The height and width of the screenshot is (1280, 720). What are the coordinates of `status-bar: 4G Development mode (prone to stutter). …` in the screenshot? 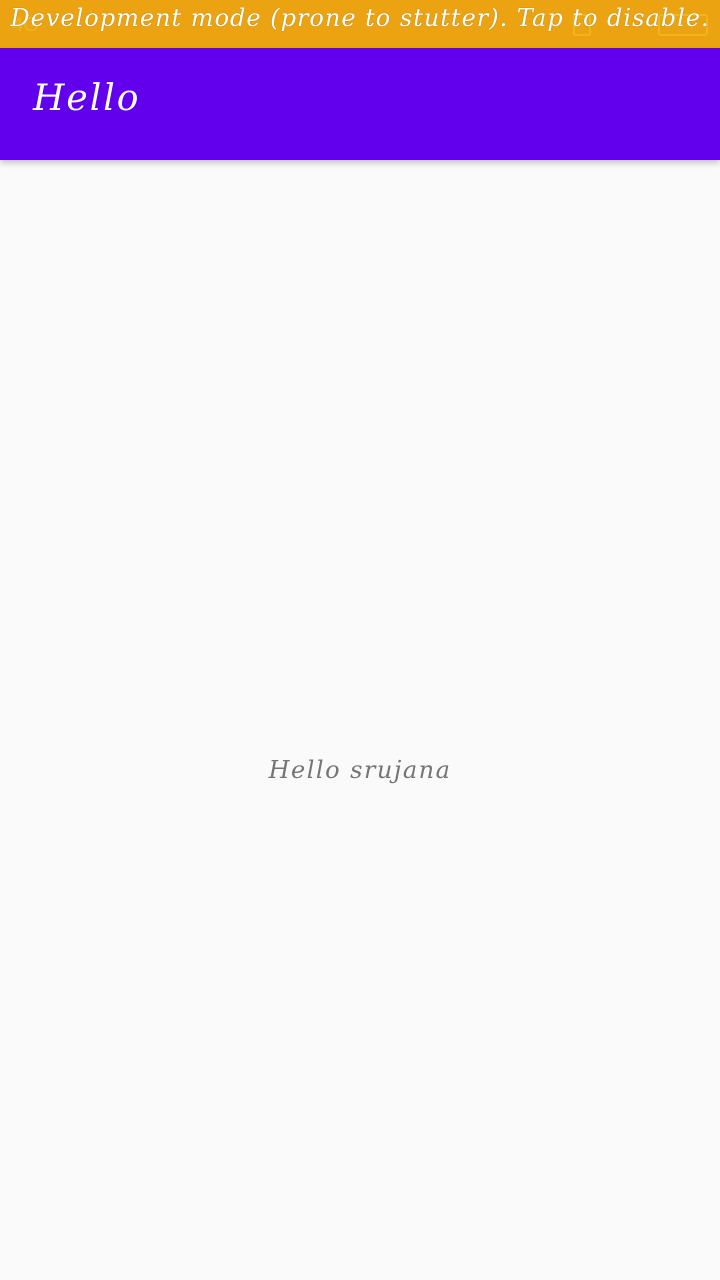 It's located at (360, 24).